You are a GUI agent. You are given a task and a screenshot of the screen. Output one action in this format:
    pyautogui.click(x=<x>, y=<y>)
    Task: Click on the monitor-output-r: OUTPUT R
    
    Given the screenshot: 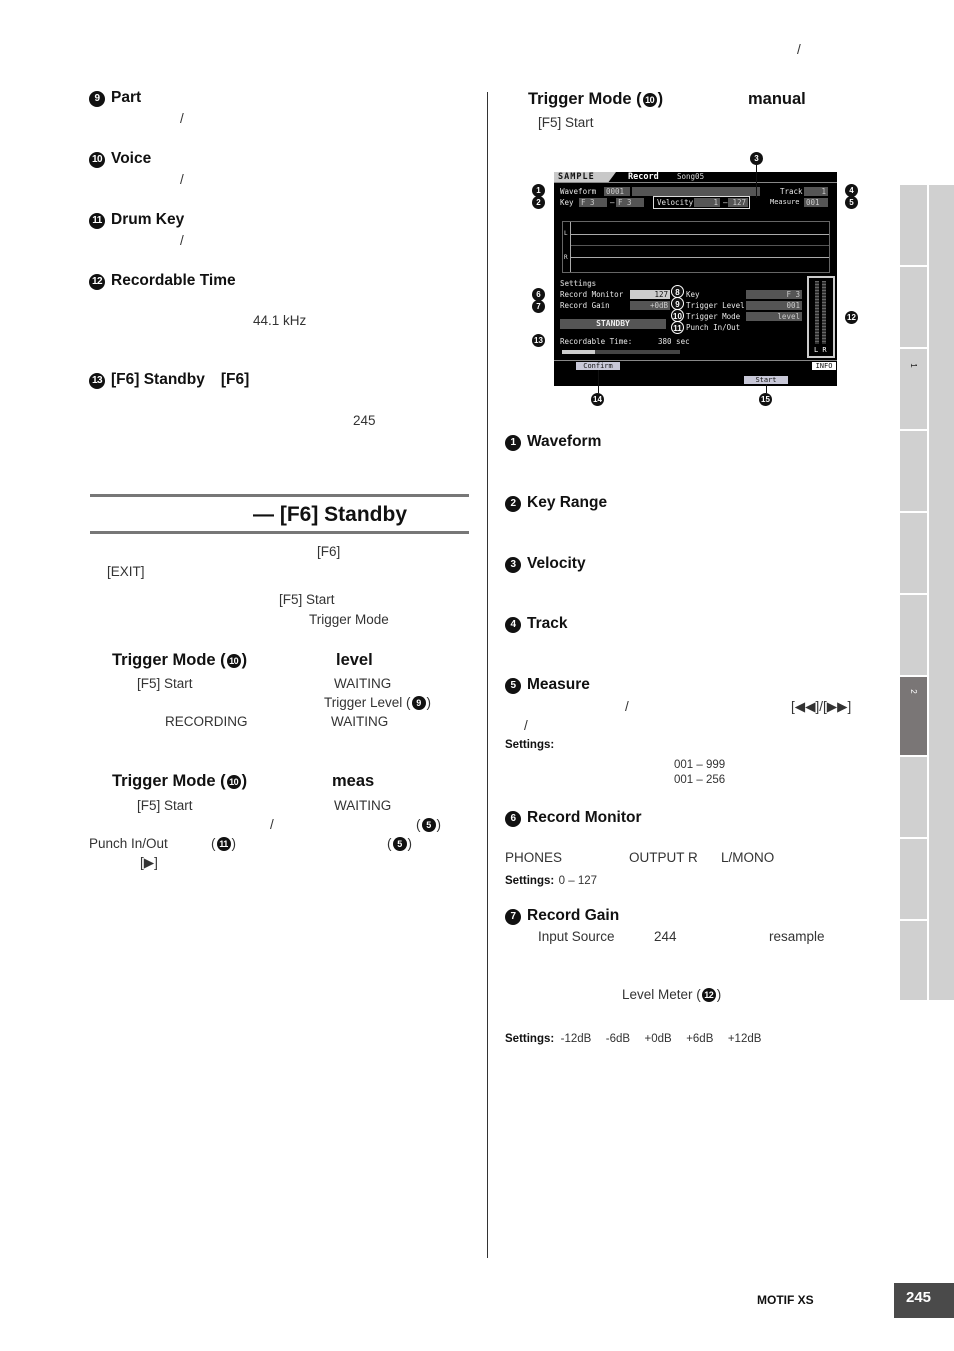 What is the action you would take?
    pyautogui.click(x=663, y=857)
    